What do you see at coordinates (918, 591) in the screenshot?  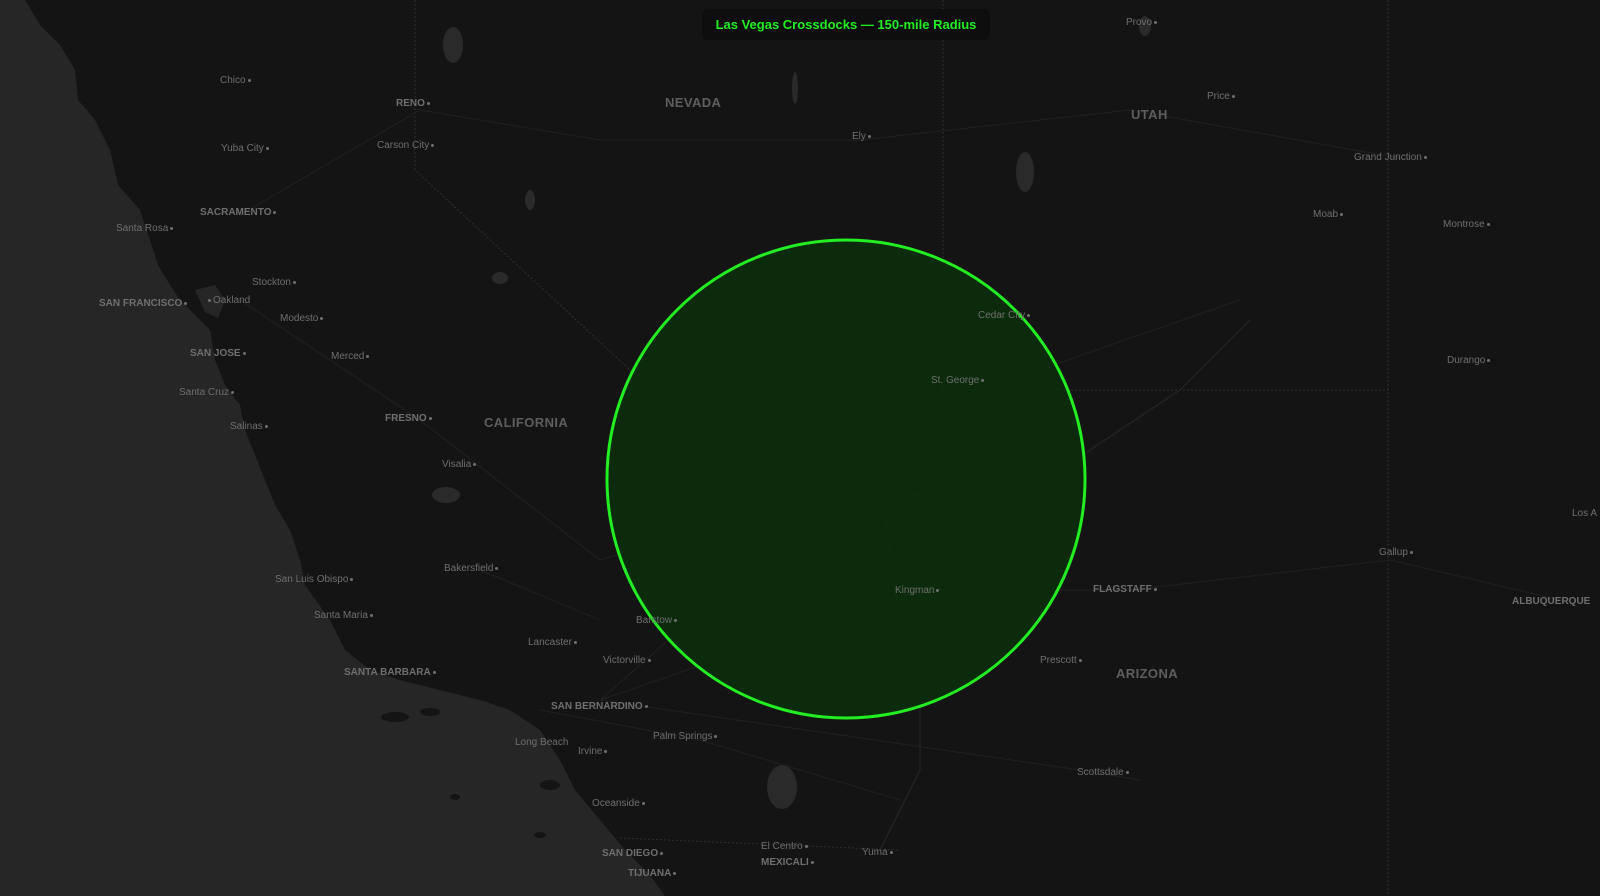 I see `city-label: Kingman` at bounding box center [918, 591].